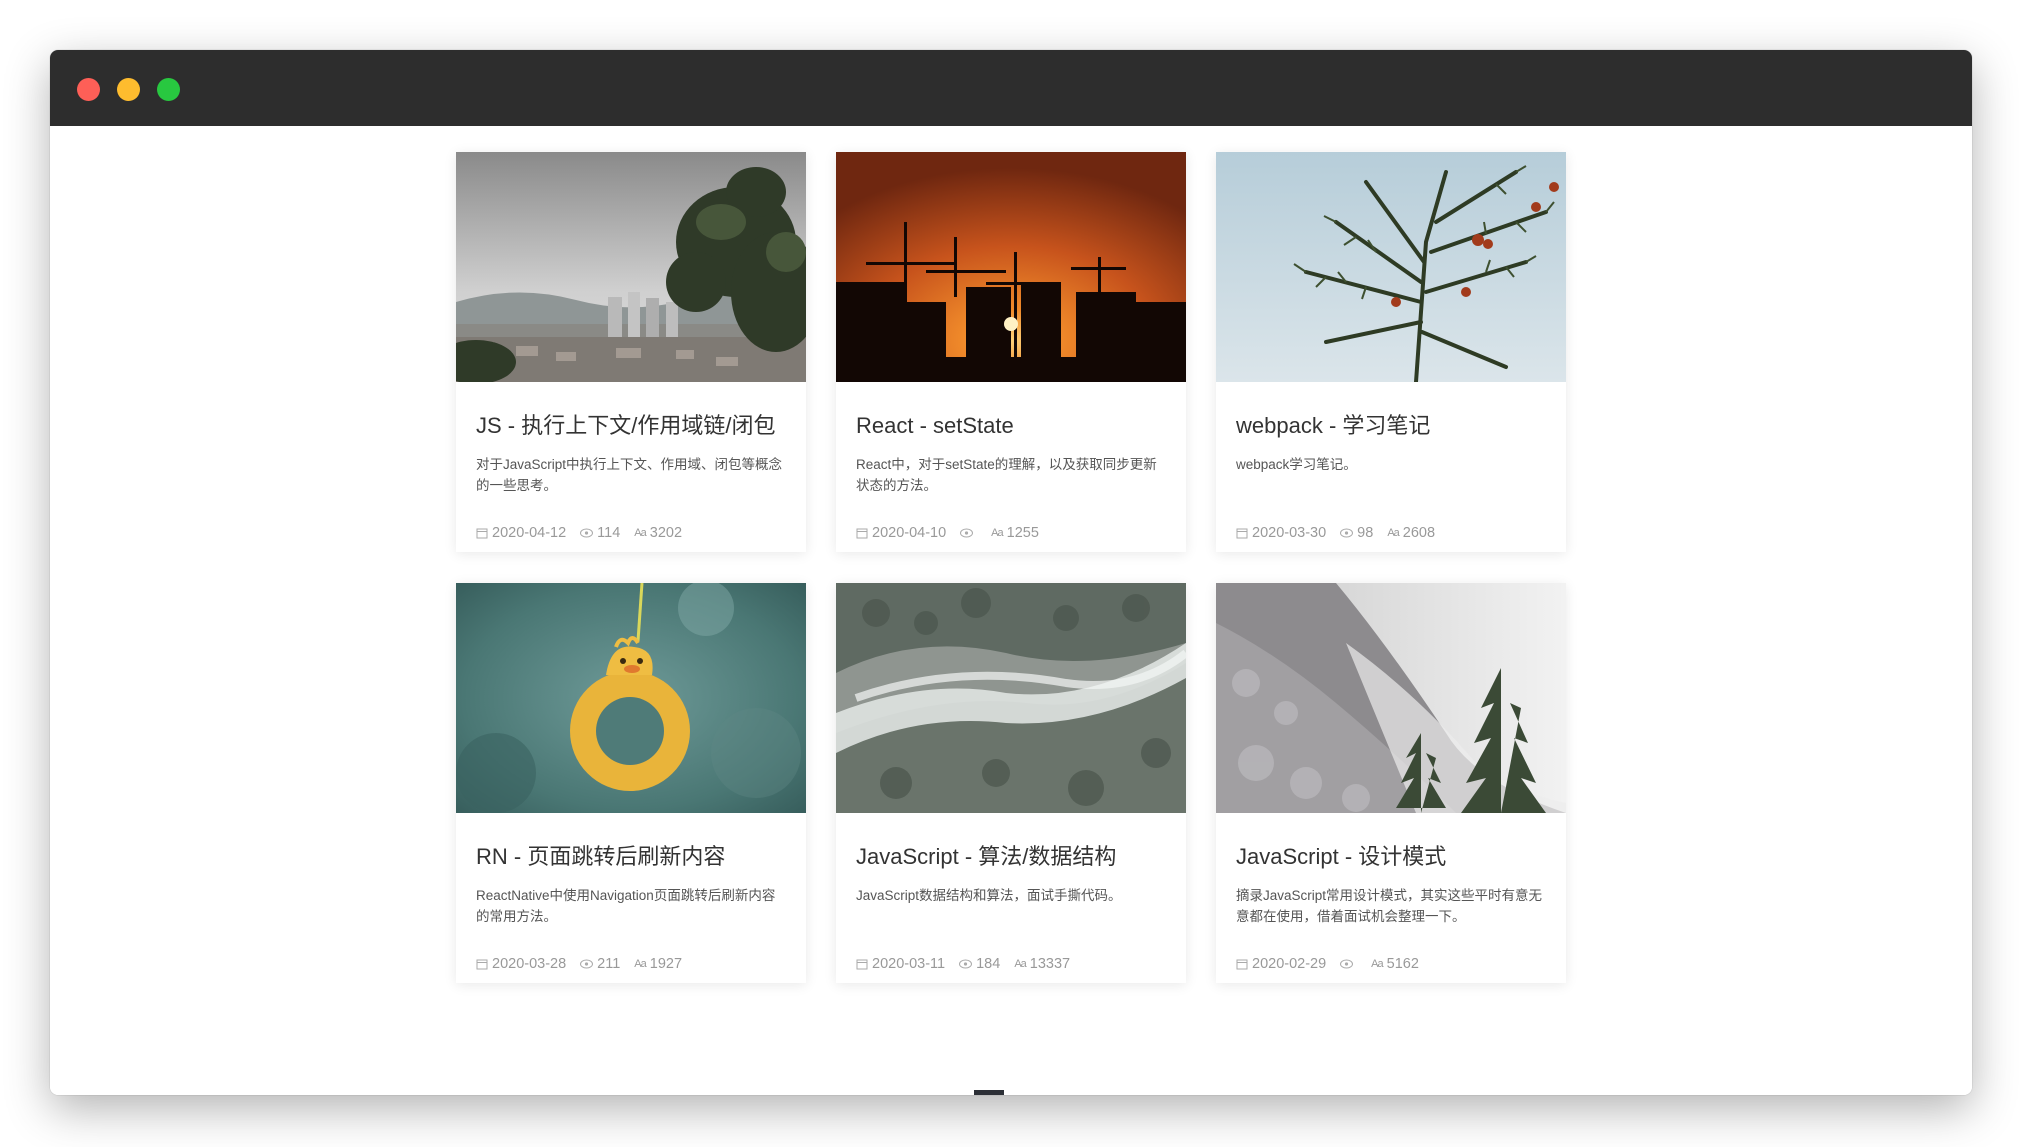  I want to click on article-words: 1255, so click(1022, 533).